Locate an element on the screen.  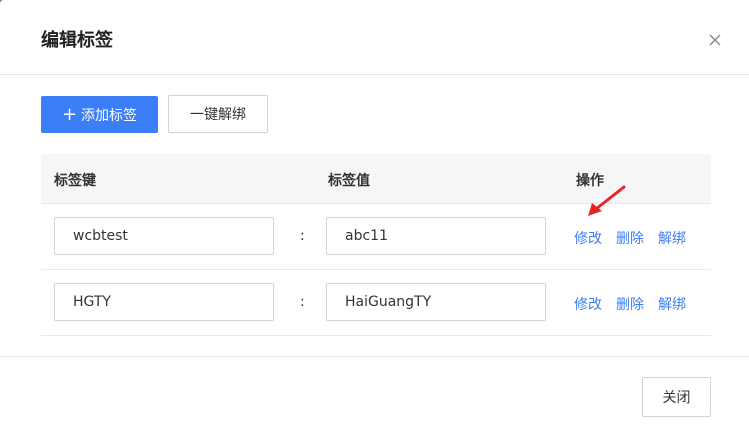
dialog-title: 编辑标签 is located at coordinates (77, 40).